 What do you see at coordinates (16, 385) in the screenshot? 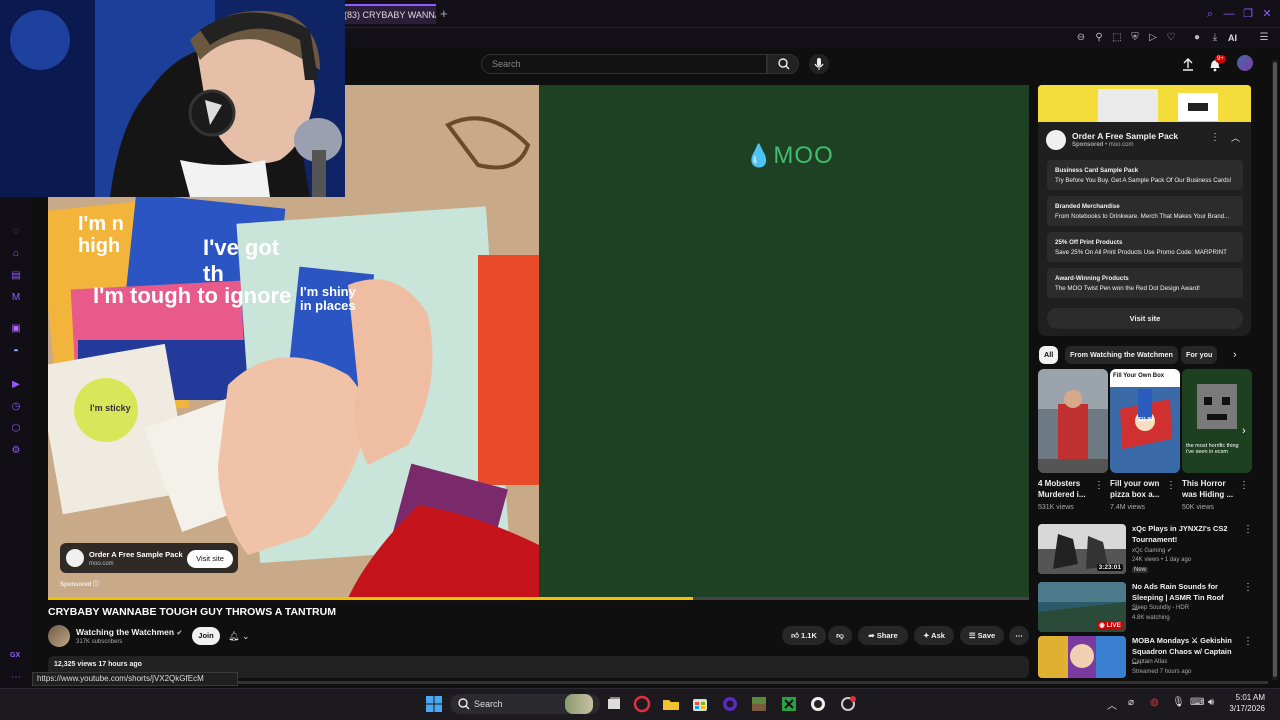
I see `sidebar-player-icon: ▶` at bounding box center [16, 385].